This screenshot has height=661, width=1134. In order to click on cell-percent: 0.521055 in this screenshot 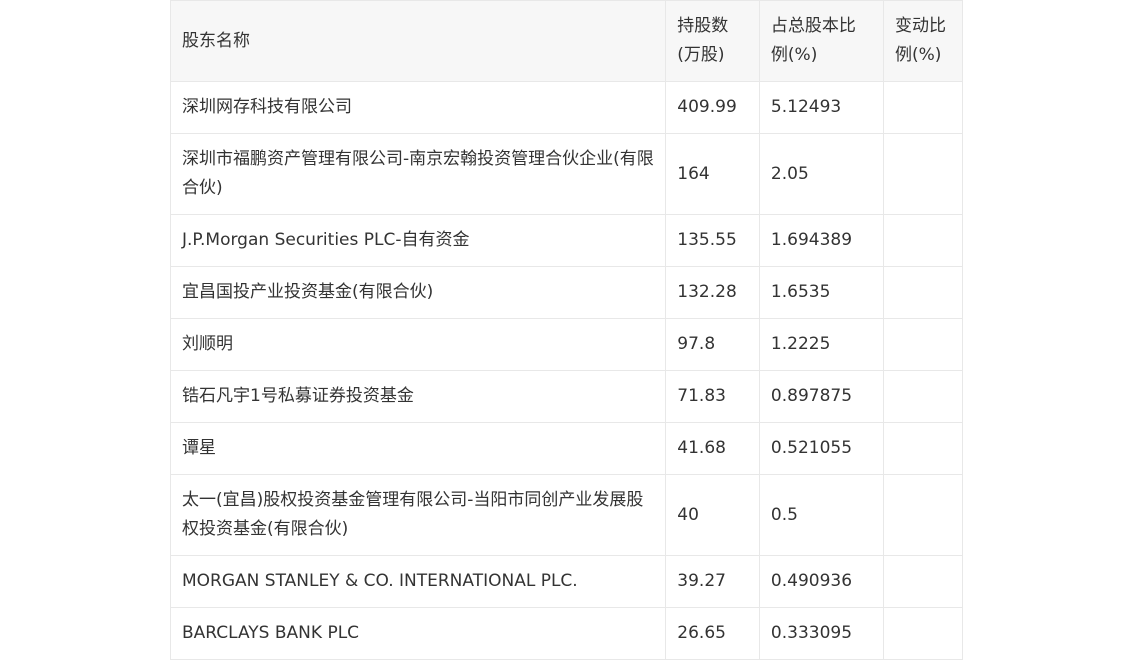, I will do `click(821, 448)`.